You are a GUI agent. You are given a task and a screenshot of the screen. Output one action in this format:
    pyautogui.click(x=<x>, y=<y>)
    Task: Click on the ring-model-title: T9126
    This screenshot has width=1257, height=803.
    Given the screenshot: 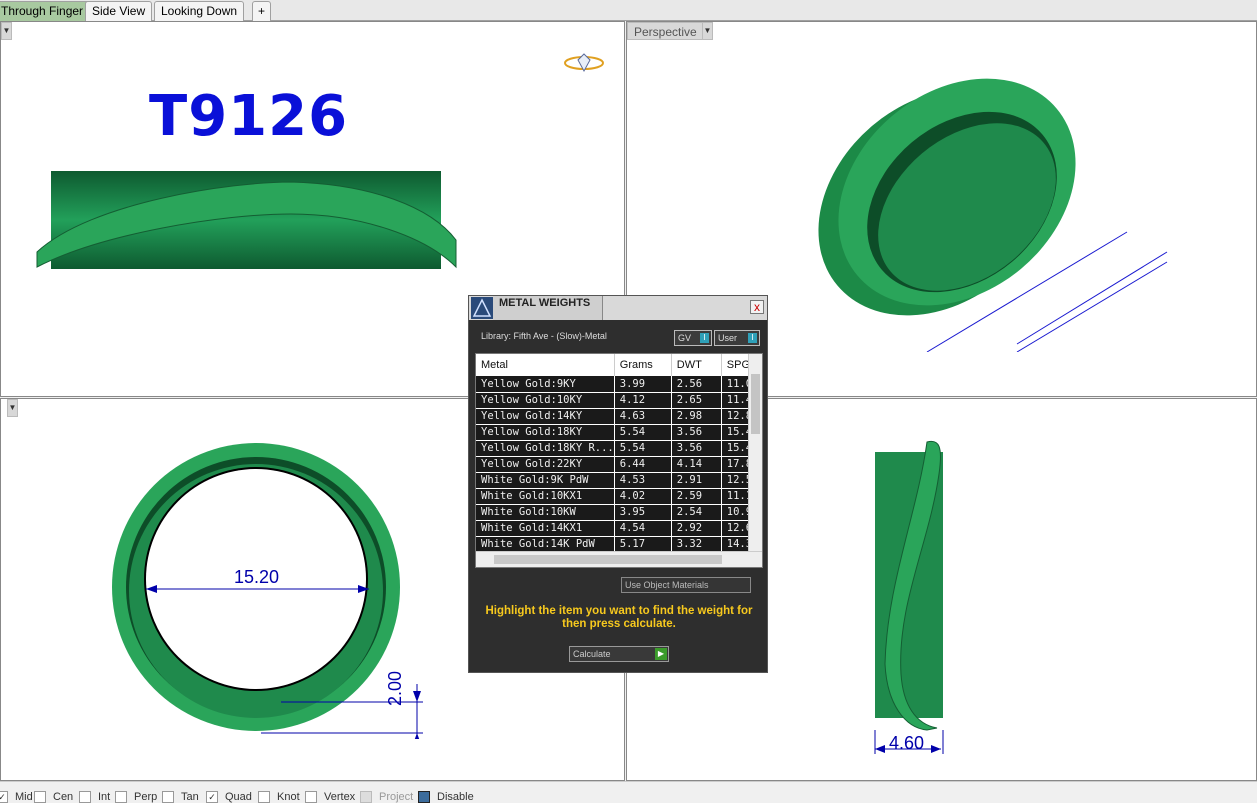 What is the action you would take?
    pyautogui.click(x=249, y=116)
    